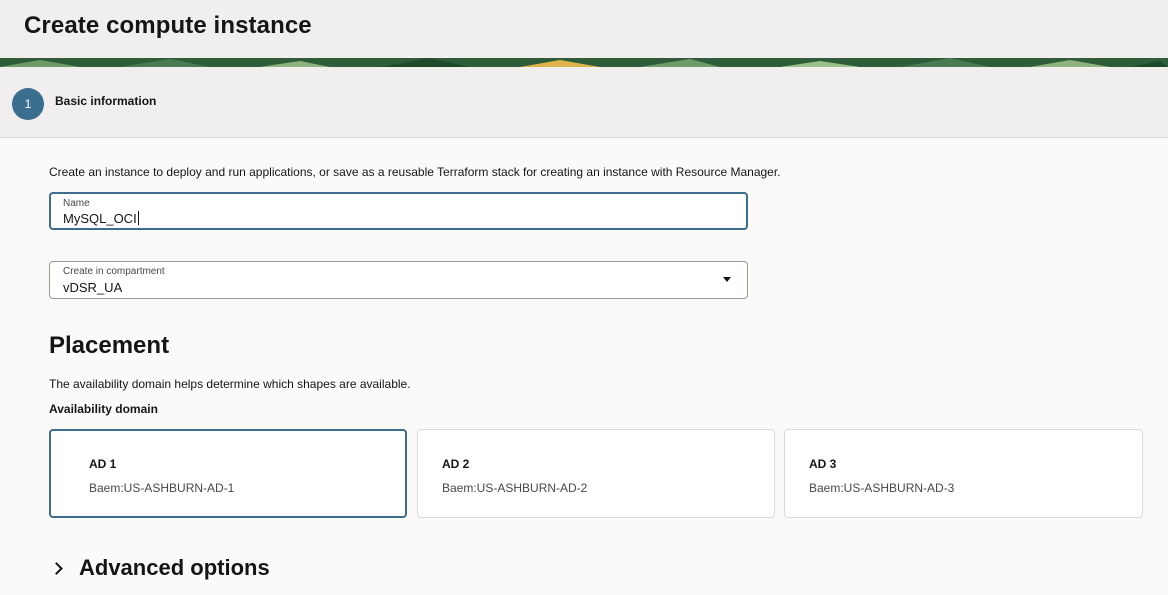 The width and height of the screenshot is (1168, 595). I want to click on step-indicator: 1 Basic information, so click(584, 102).